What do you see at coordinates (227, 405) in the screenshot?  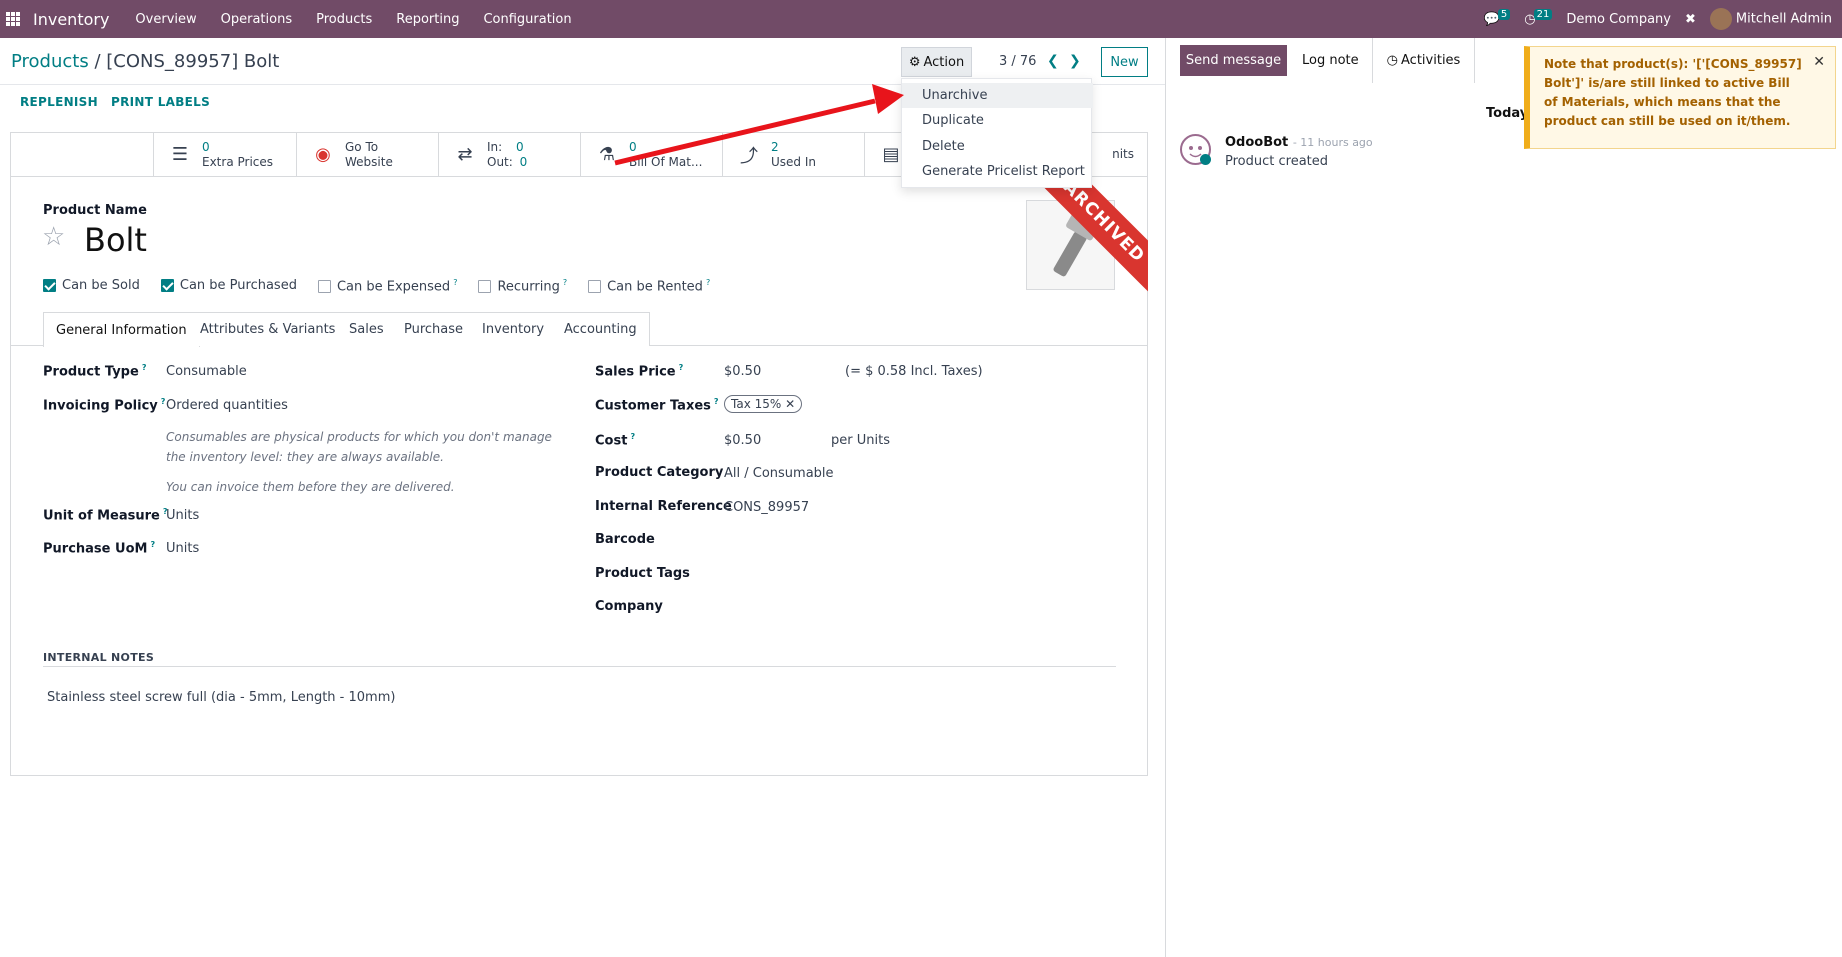 I see `invoicing-policy-field: Ordered quantities` at bounding box center [227, 405].